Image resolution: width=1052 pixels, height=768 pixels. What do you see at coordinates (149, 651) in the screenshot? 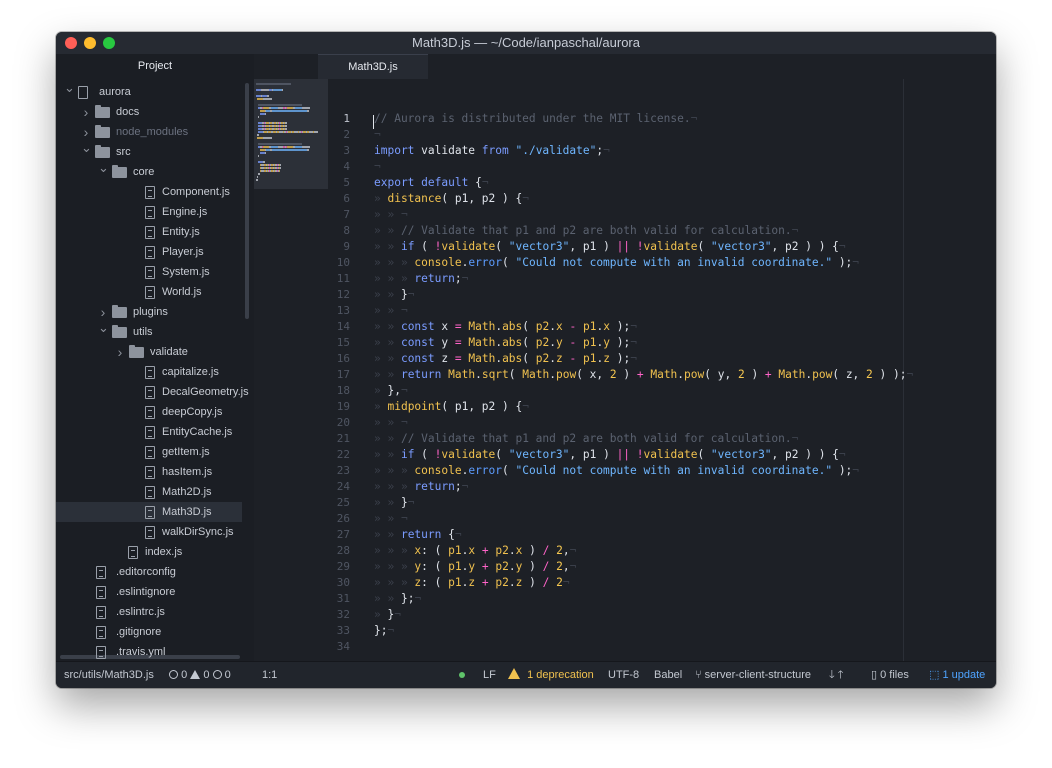
I see `tree-item: .travis.yml` at bounding box center [149, 651].